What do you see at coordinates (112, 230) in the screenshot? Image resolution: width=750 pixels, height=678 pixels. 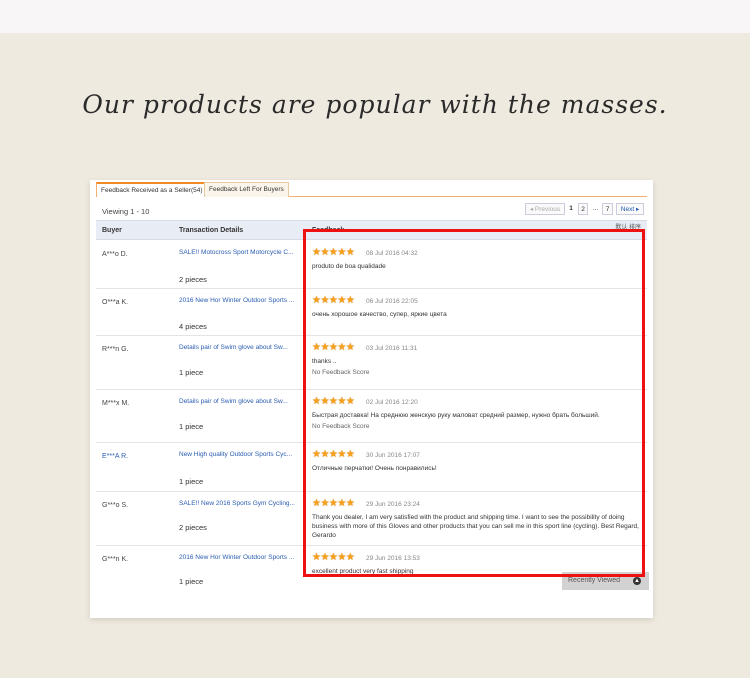 I see `column-header-buyer: Buyer` at bounding box center [112, 230].